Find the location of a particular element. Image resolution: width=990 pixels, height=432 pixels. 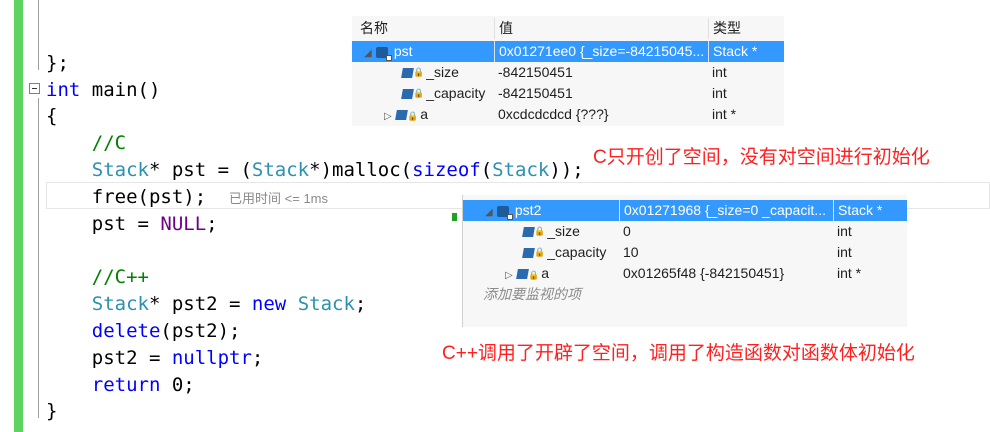

watch-row: 🔒 _size -842150451 int is located at coordinates (568, 72).